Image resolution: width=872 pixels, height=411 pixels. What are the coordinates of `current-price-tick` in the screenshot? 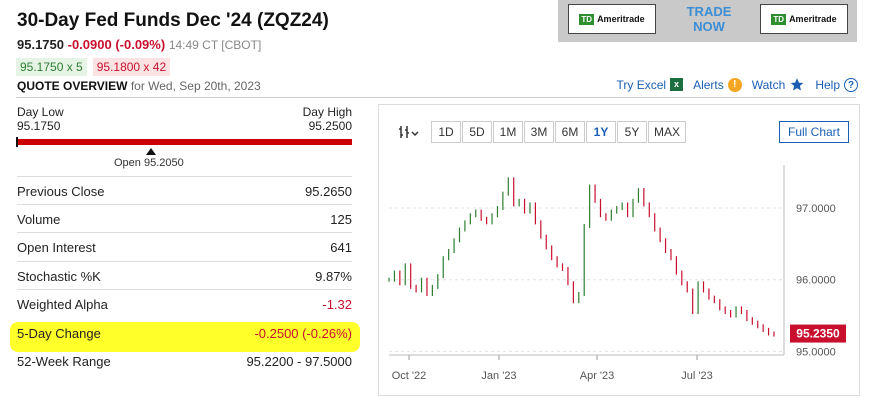 It's located at (17, 142).